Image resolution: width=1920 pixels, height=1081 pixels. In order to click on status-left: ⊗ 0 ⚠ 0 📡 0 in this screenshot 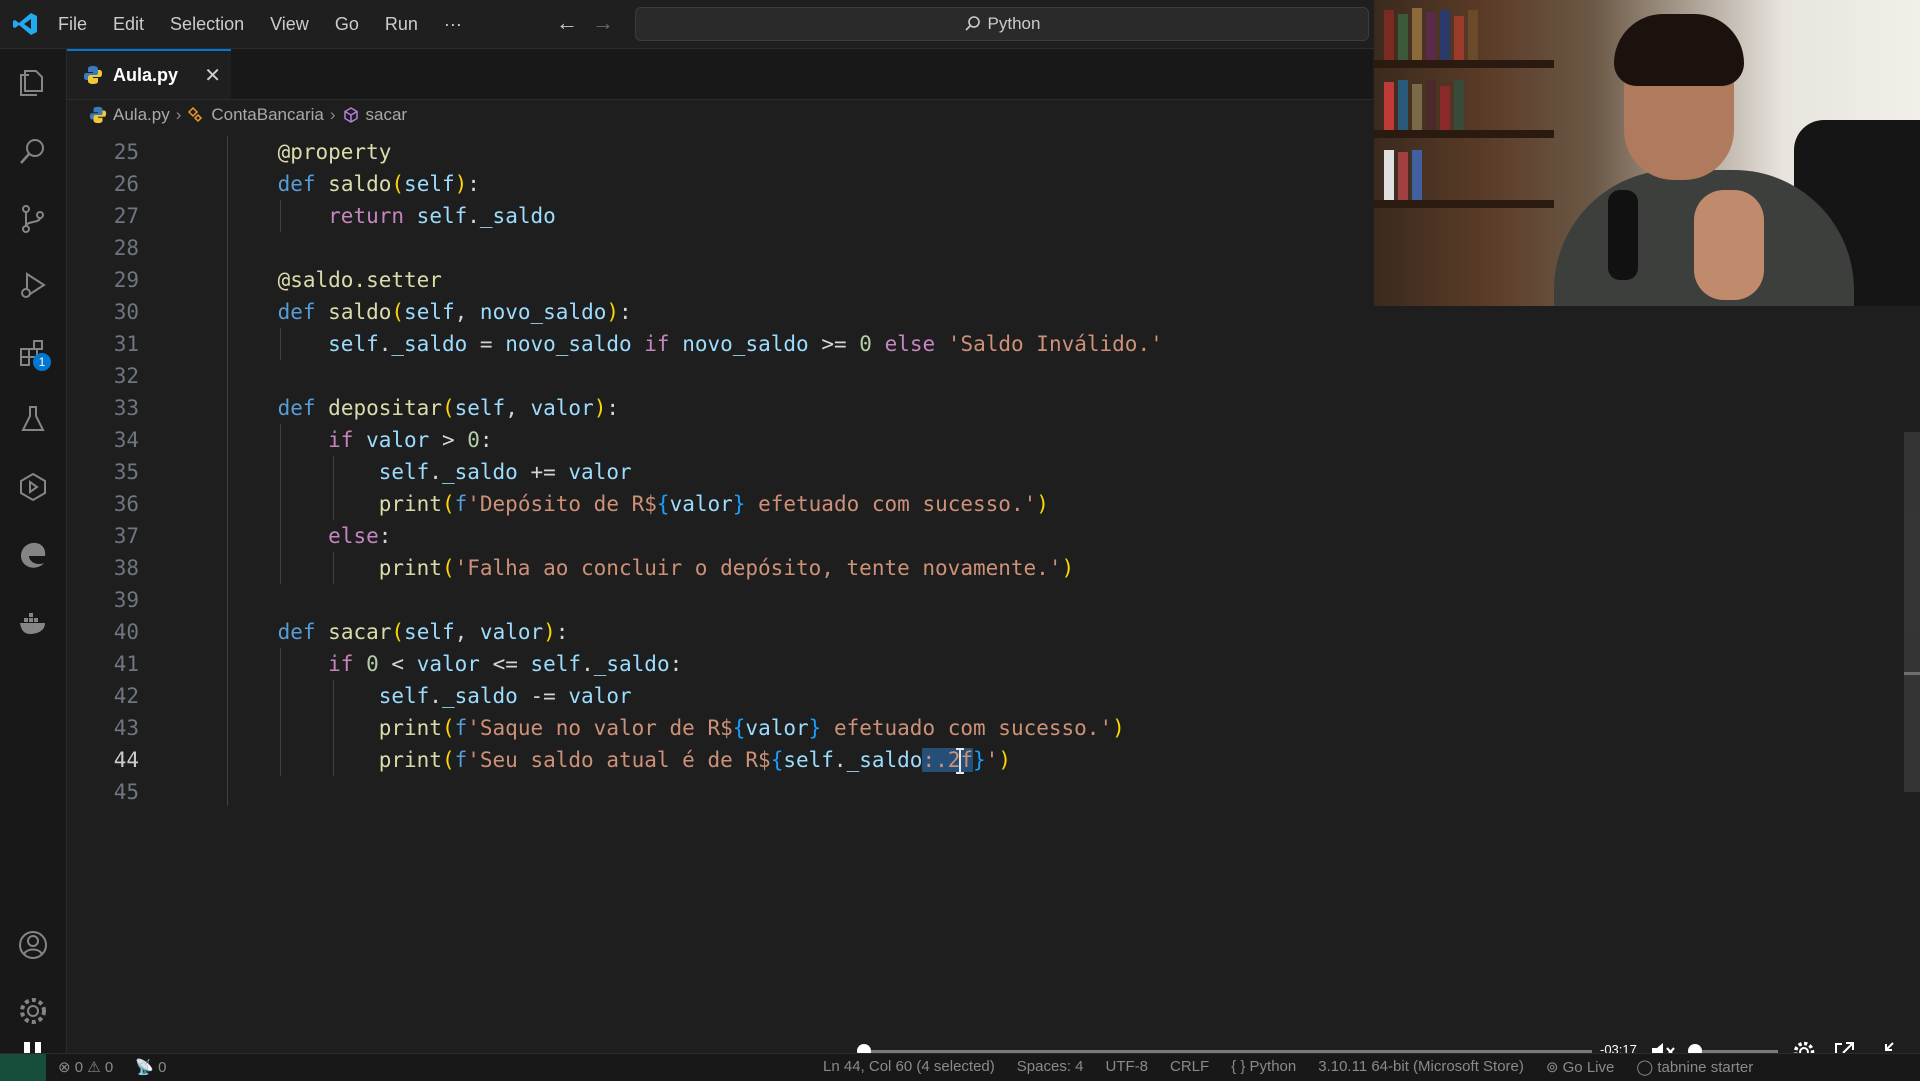, I will do `click(112, 1067)`.